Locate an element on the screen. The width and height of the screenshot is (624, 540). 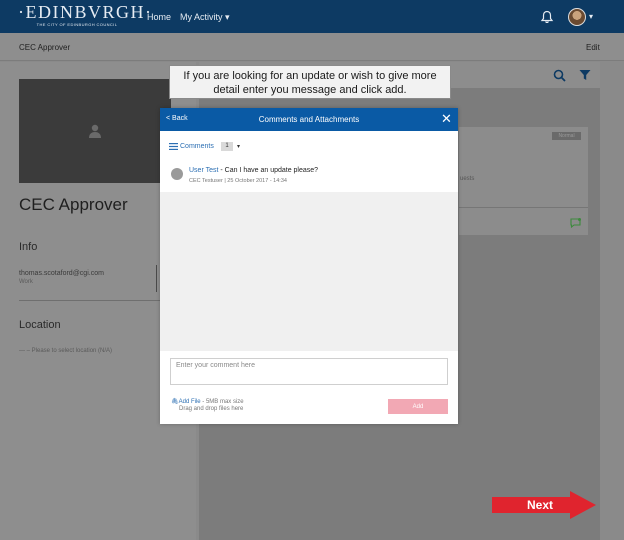
person-icon is located at coordinates (95, 131).